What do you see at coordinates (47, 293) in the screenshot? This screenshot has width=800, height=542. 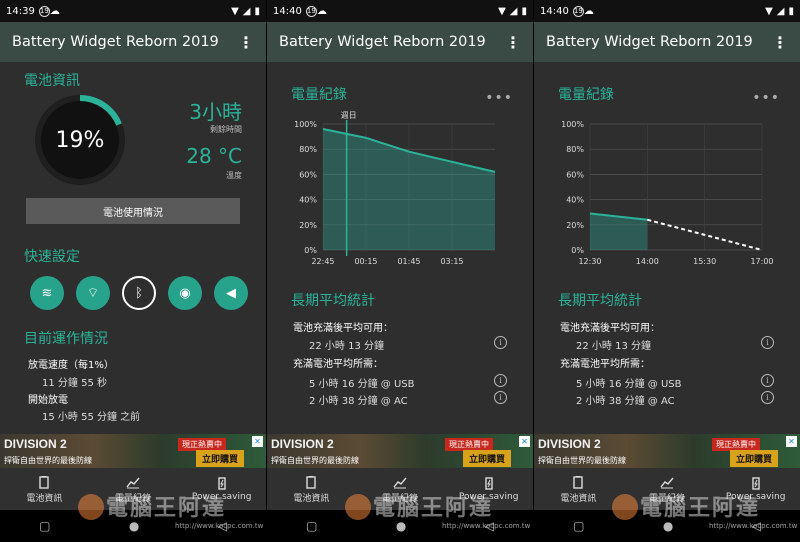 I see `wifi-toggle: ≋` at bounding box center [47, 293].